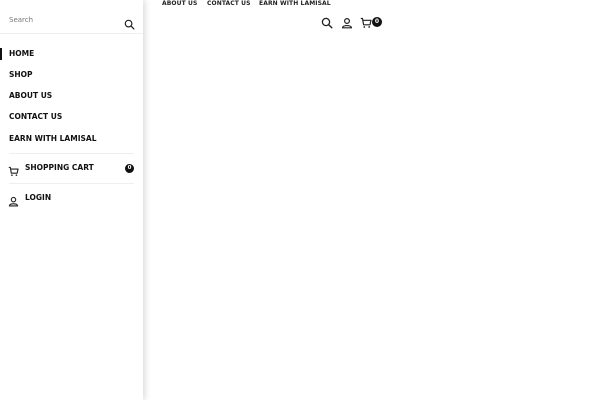 This screenshot has width=600, height=400. Describe the element at coordinates (38, 197) in the screenshot. I see `login-label: LOGIN` at that location.